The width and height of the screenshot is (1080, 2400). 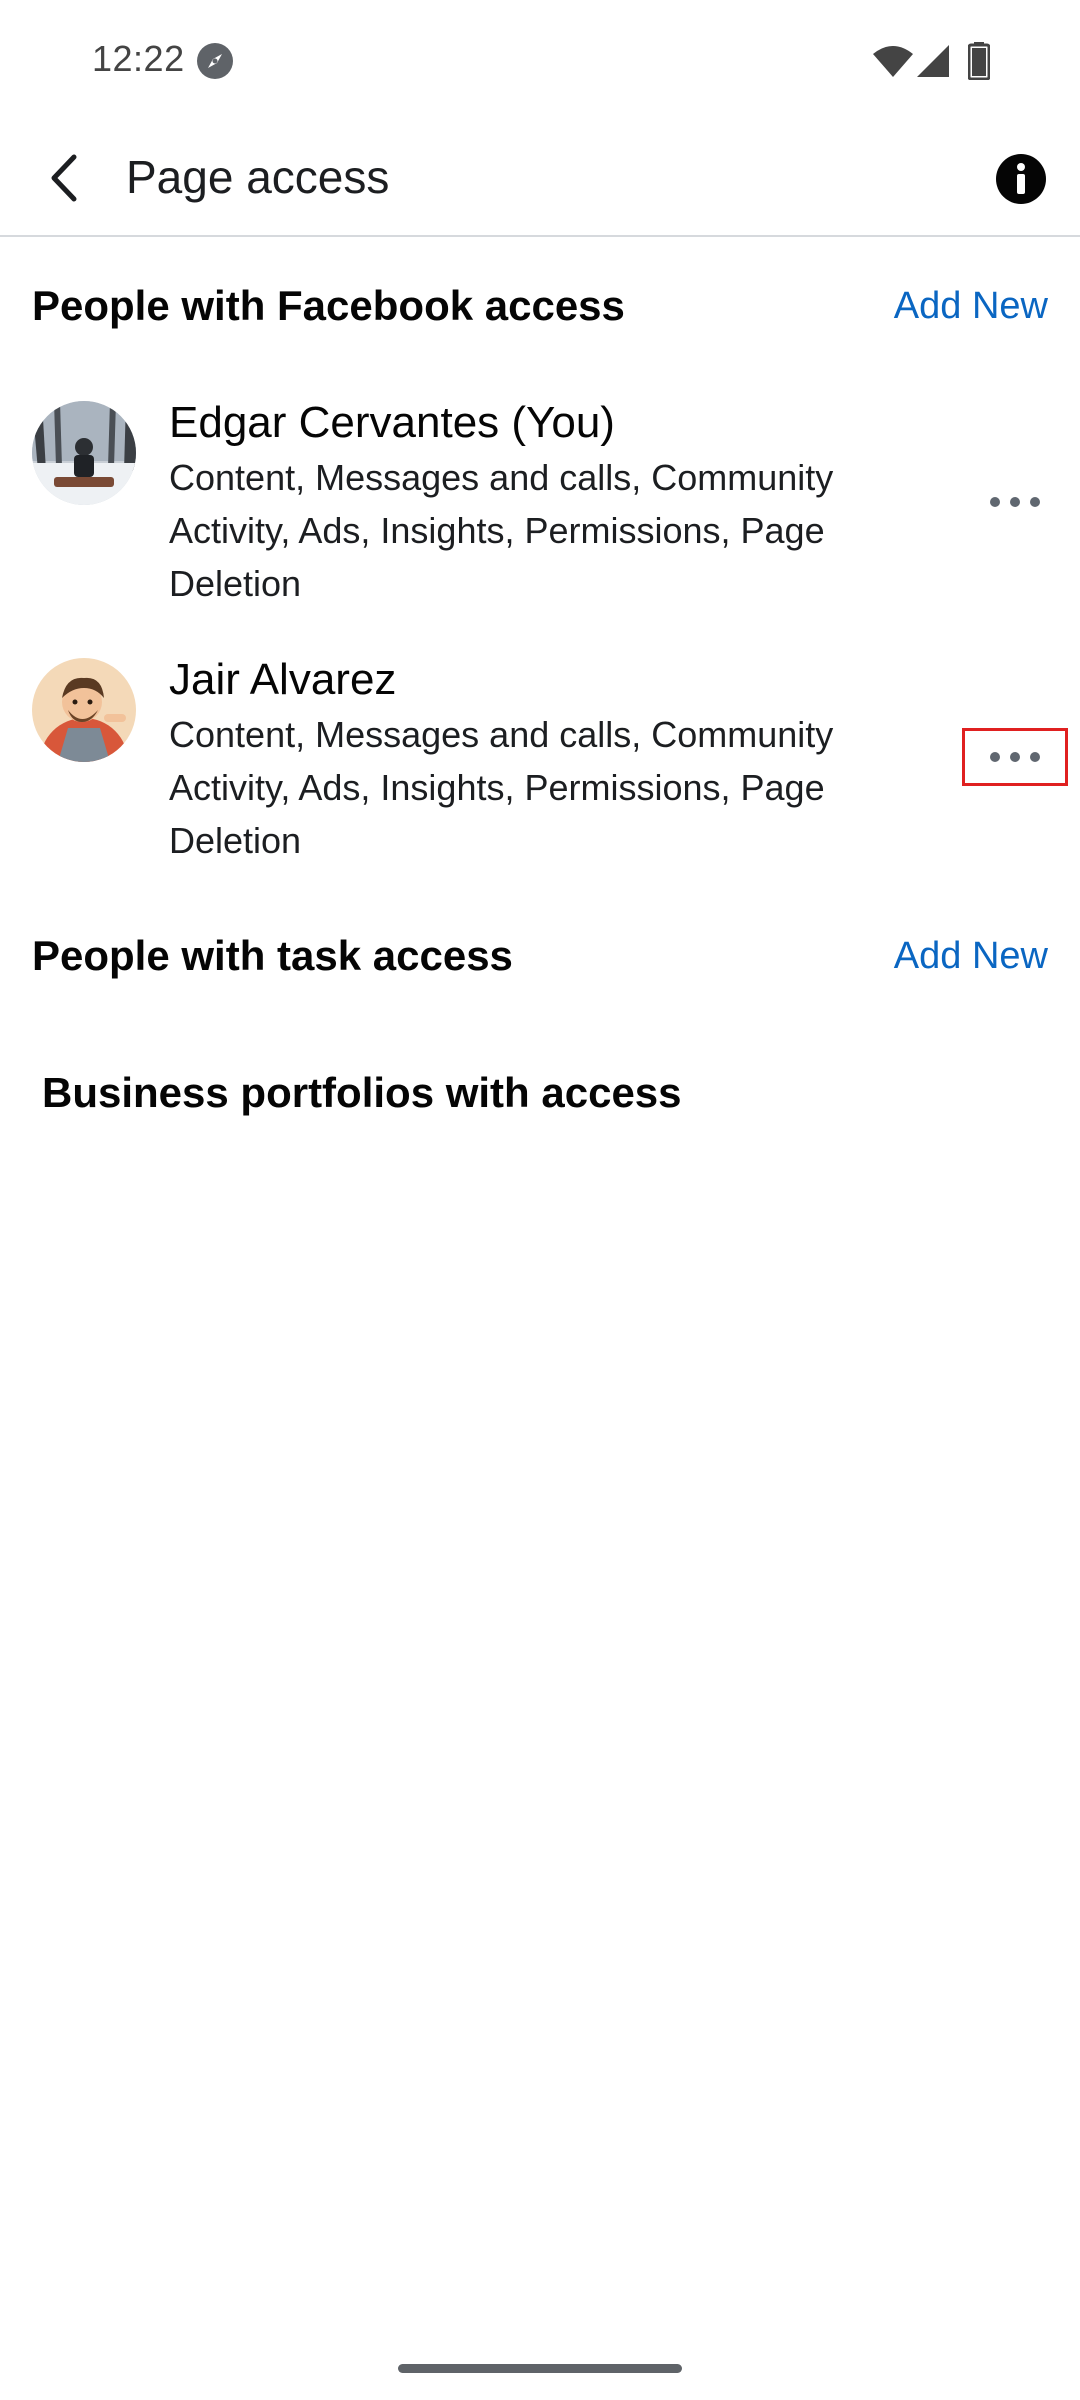 I want to click on info-icon, so click(x=1021, y=179).